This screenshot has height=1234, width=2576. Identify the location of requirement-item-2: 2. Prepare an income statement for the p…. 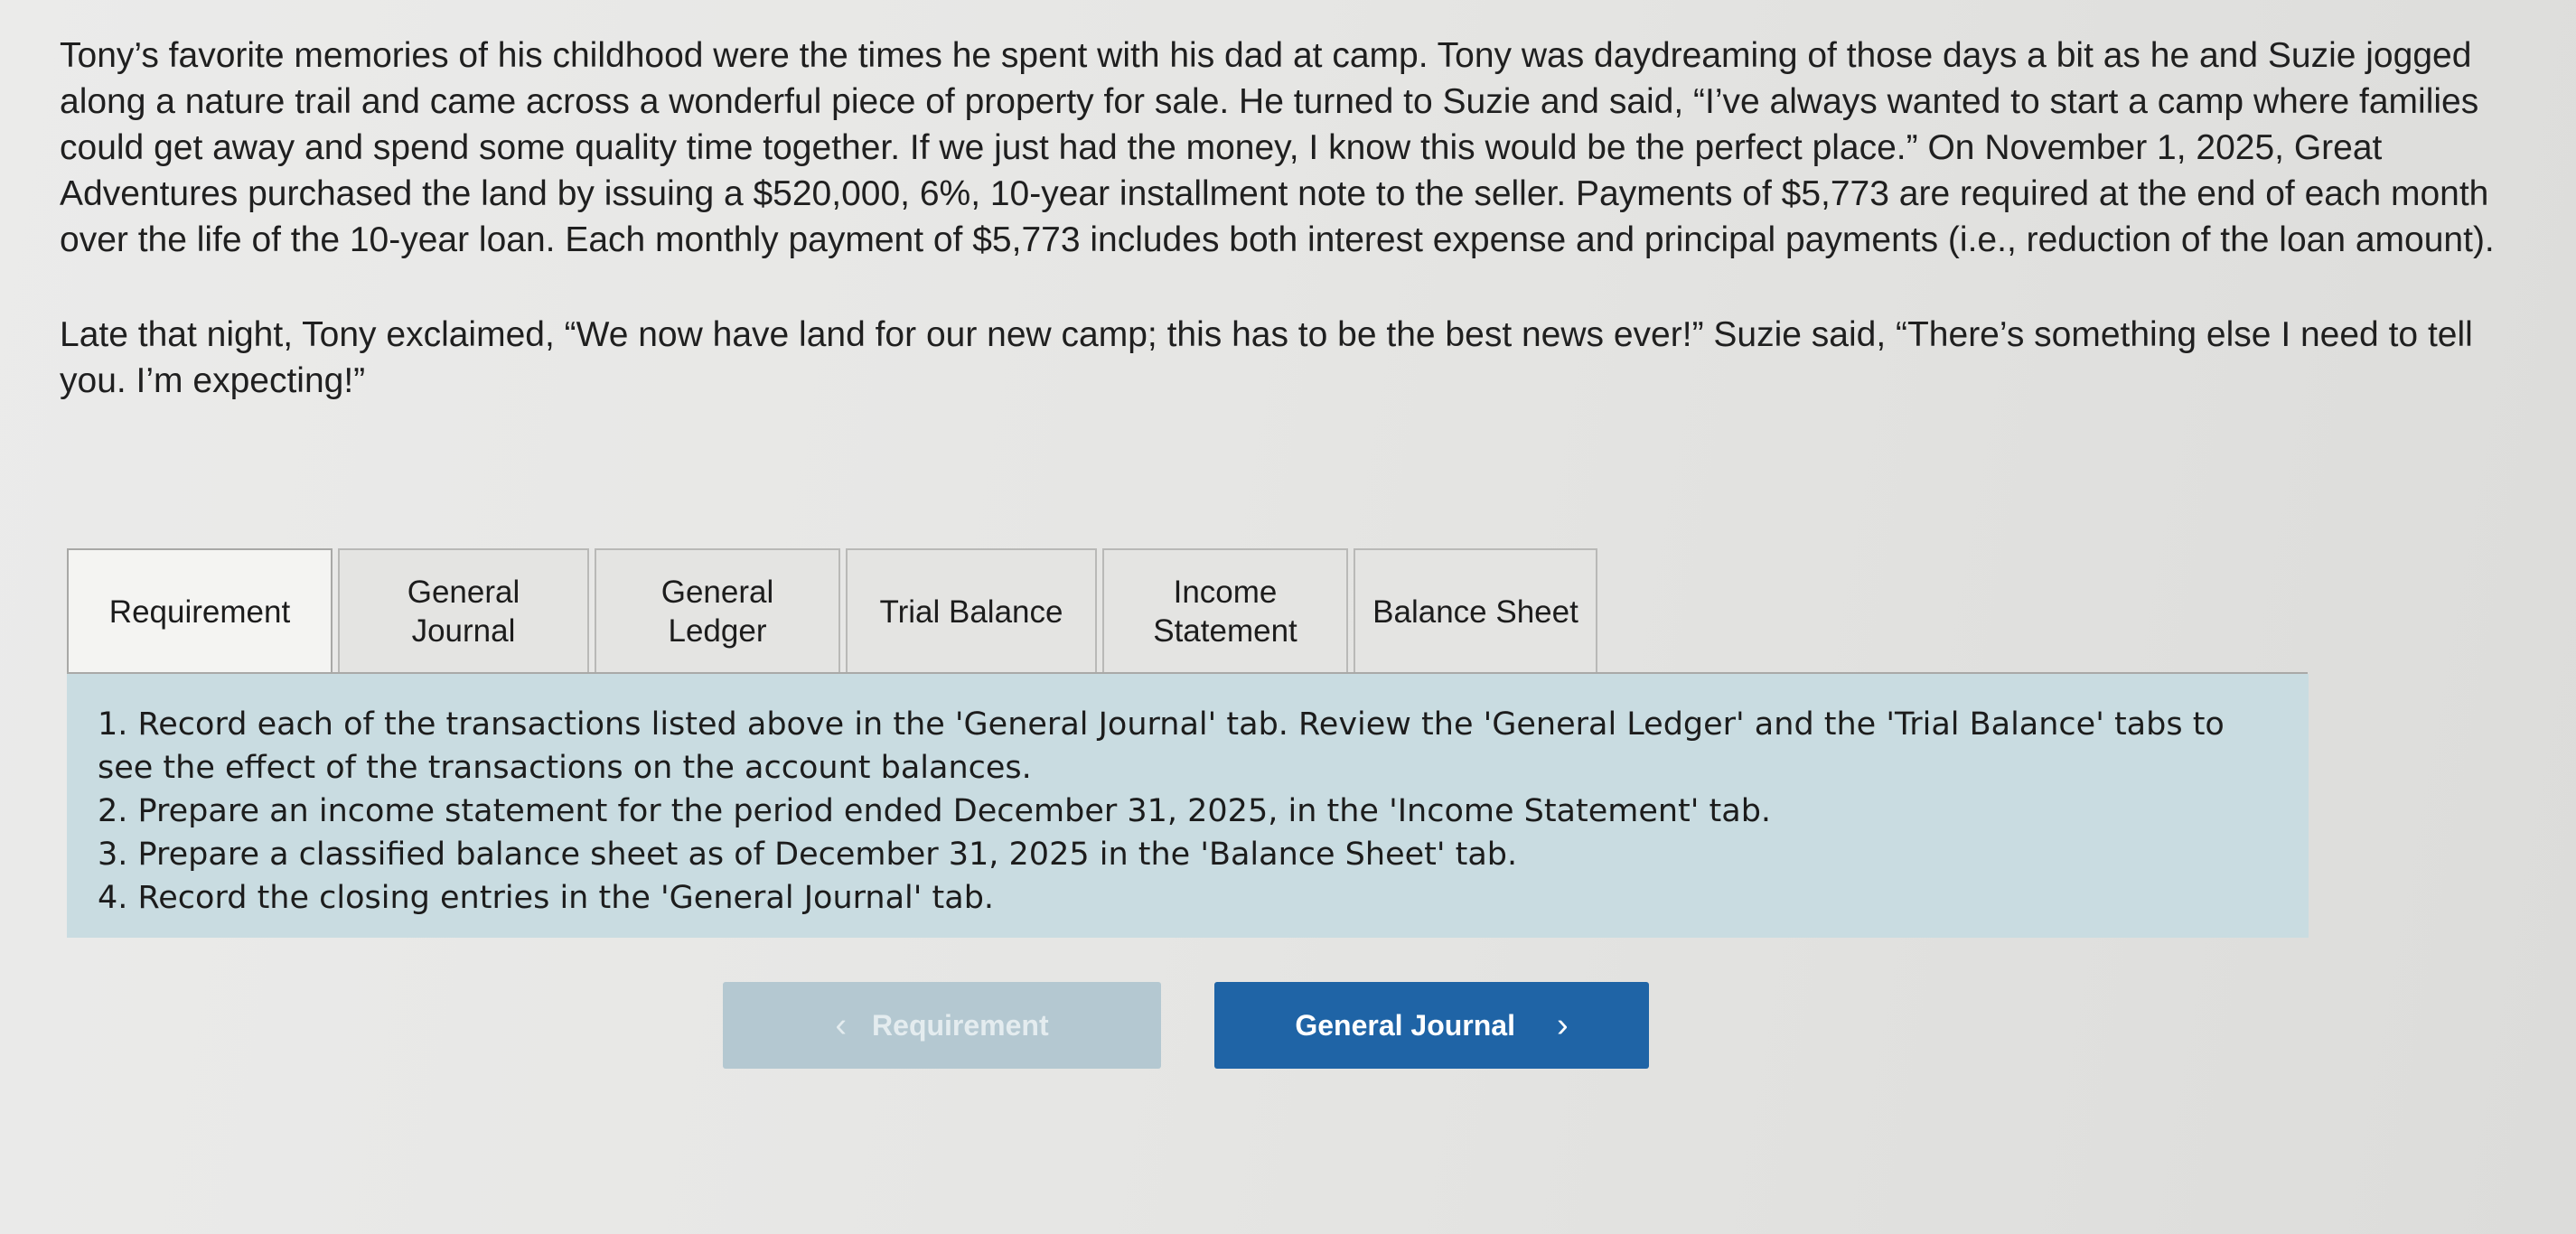
(935, 811).